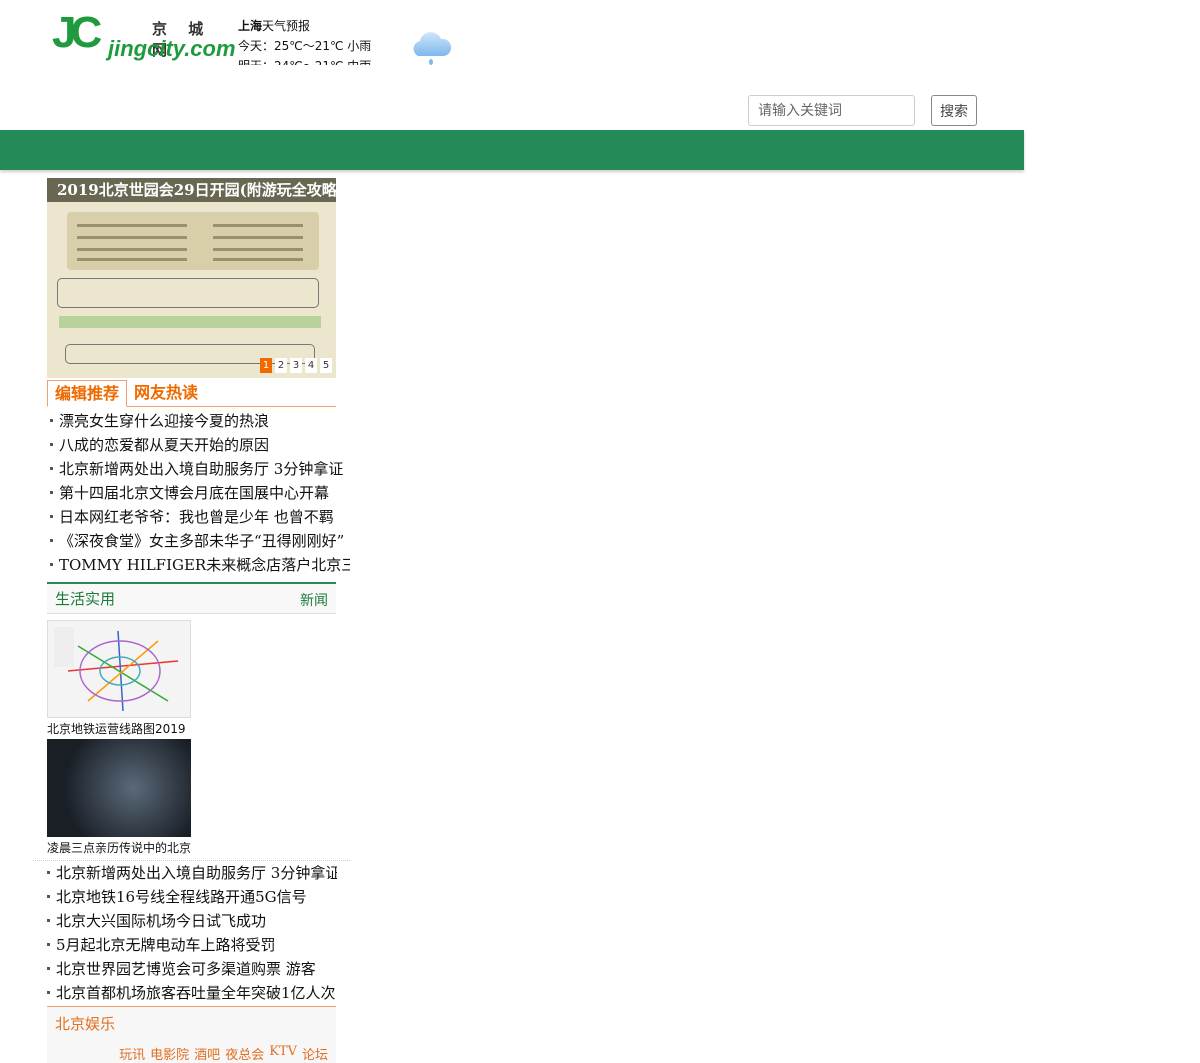 Image resolution: width=1200 pixels, height=1063 pixels. Describe the element at coordinates (326, 365) in the screenshot. I see `slide-page-5: 5` at that location.